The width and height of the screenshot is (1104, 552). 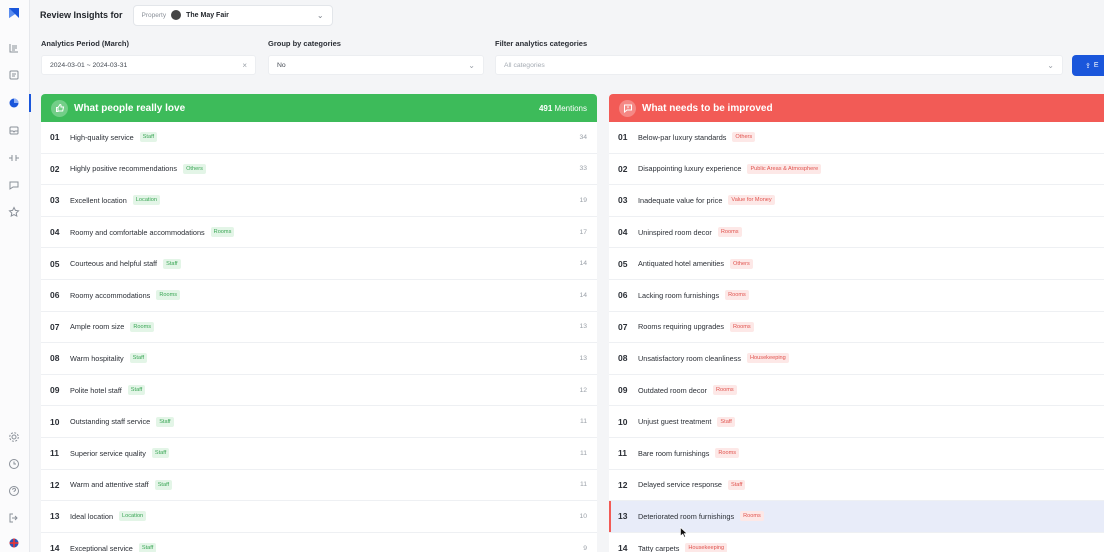 I want to click on filter-label: Filter analytics categories, so click(x=541, y=43).